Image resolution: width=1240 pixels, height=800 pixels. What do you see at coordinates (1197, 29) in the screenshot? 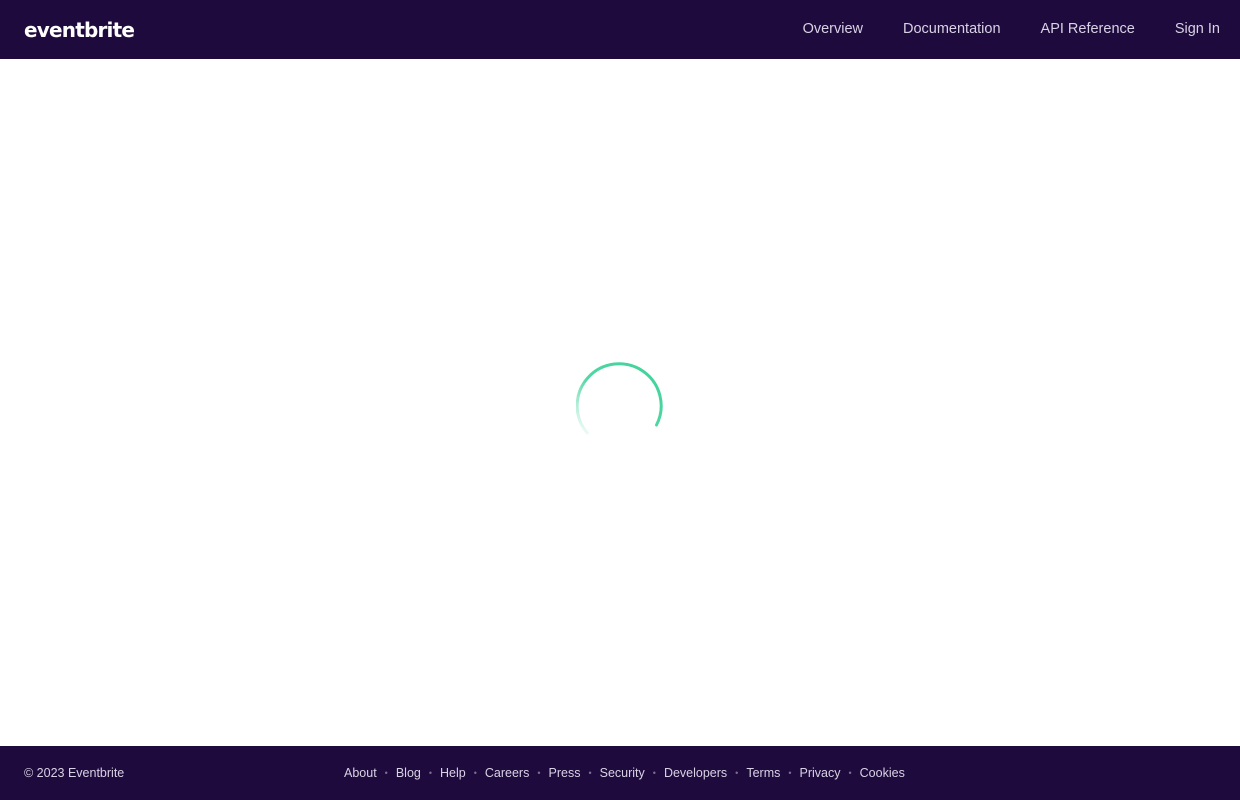
I see `nav-sign-in-link: Sign In` at bounding box center [1197, 29].